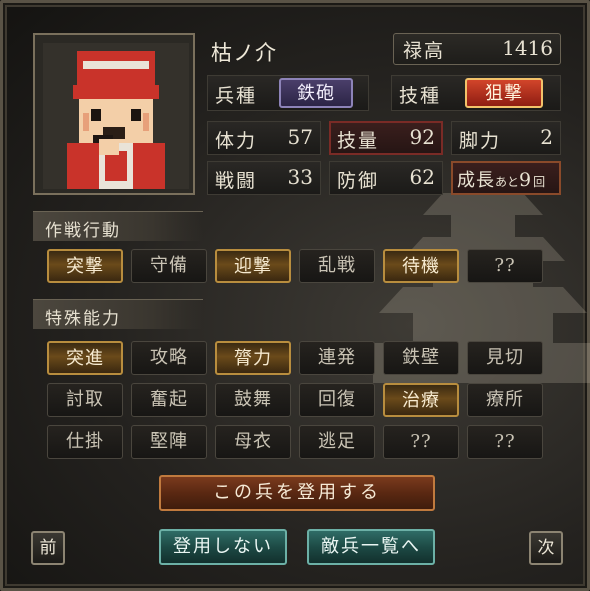  Describe the element at coordinates (85, 400) in the screenshot. I see `ability-button-7: 討取` at that location.